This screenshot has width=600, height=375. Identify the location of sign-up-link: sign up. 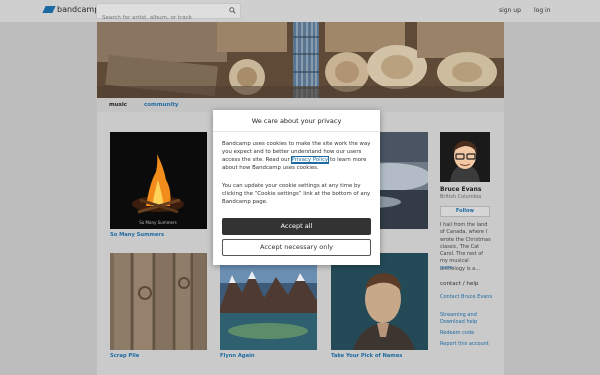
(510, 10).